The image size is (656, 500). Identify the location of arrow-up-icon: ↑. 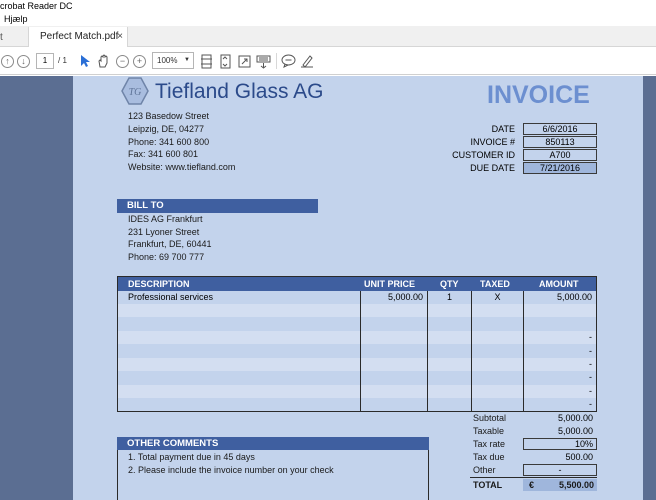
(7, 61).